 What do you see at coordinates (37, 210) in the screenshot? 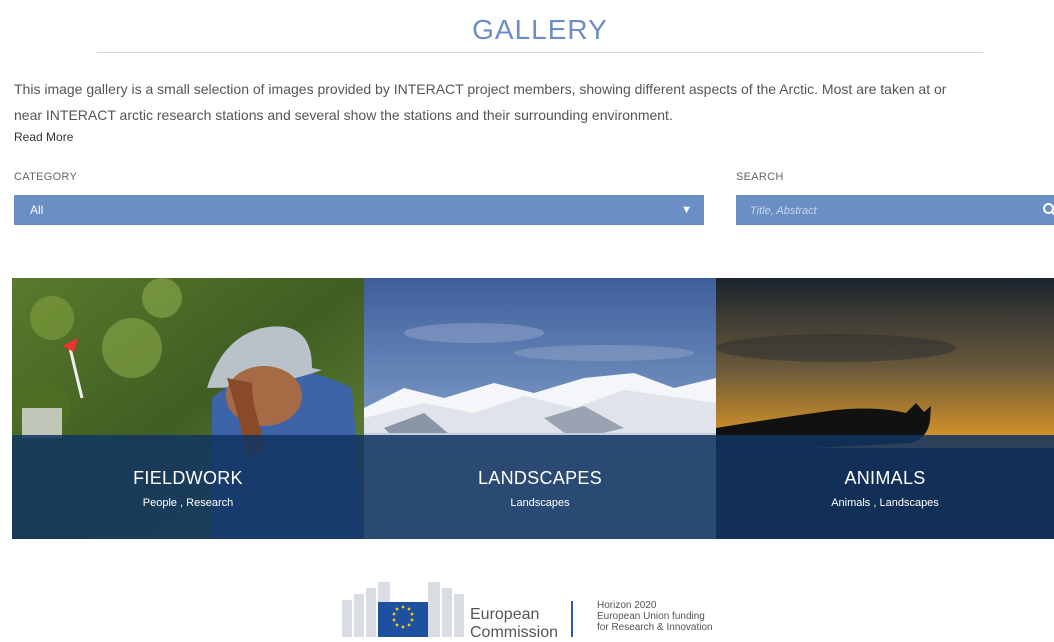
I see `category-selected-value: All` at bounding box center [37, 210].